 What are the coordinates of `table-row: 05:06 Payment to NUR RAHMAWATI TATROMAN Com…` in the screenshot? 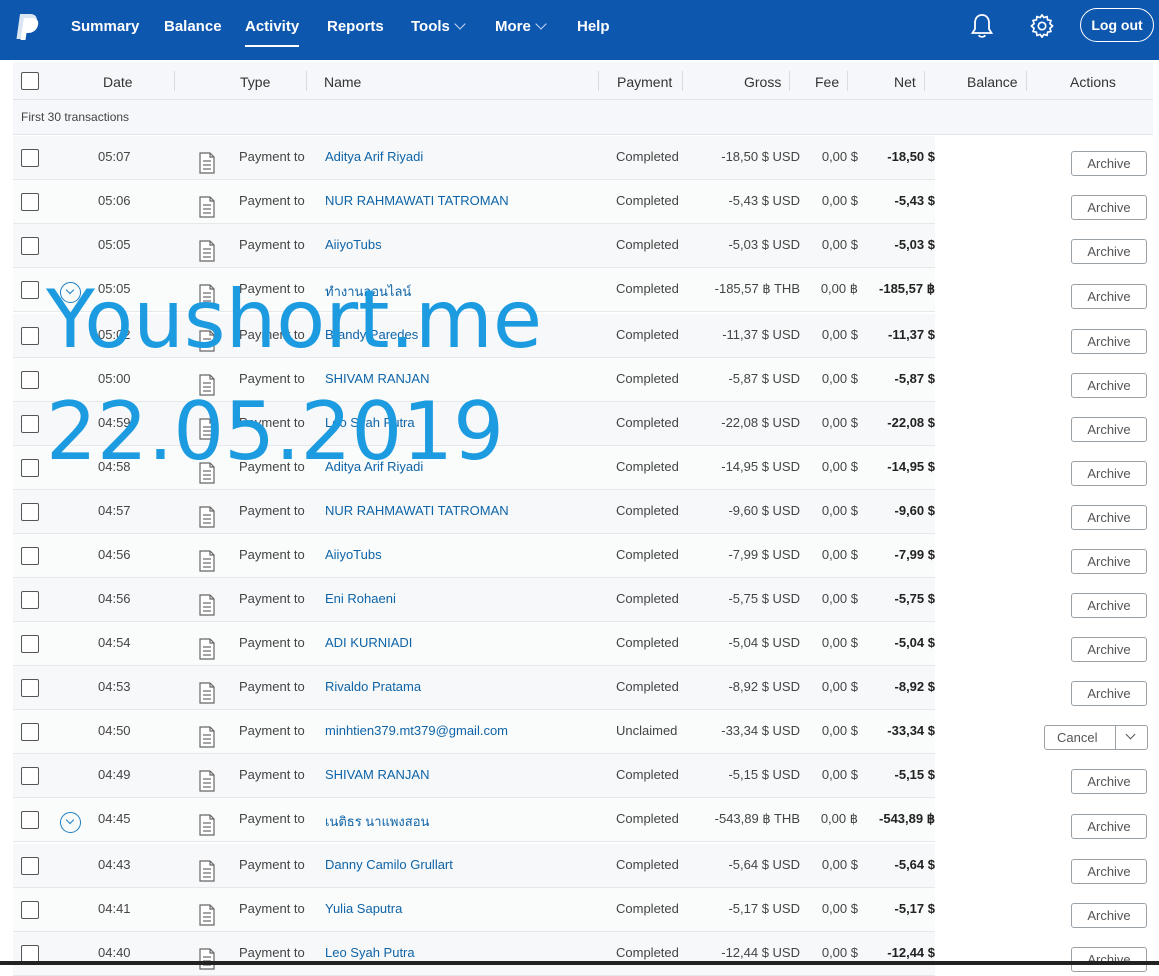 It's located at (474, 202).